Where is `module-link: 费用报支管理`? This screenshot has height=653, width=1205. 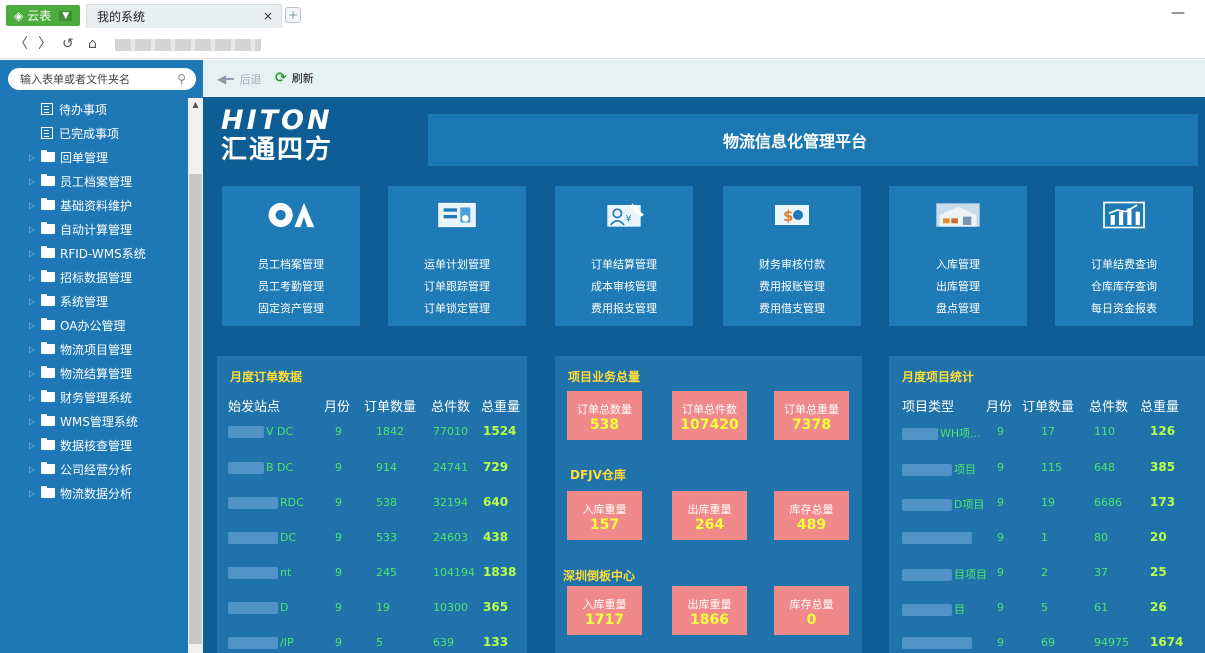
module-link: 费用报支管理 is located at coordinates (624, 309).